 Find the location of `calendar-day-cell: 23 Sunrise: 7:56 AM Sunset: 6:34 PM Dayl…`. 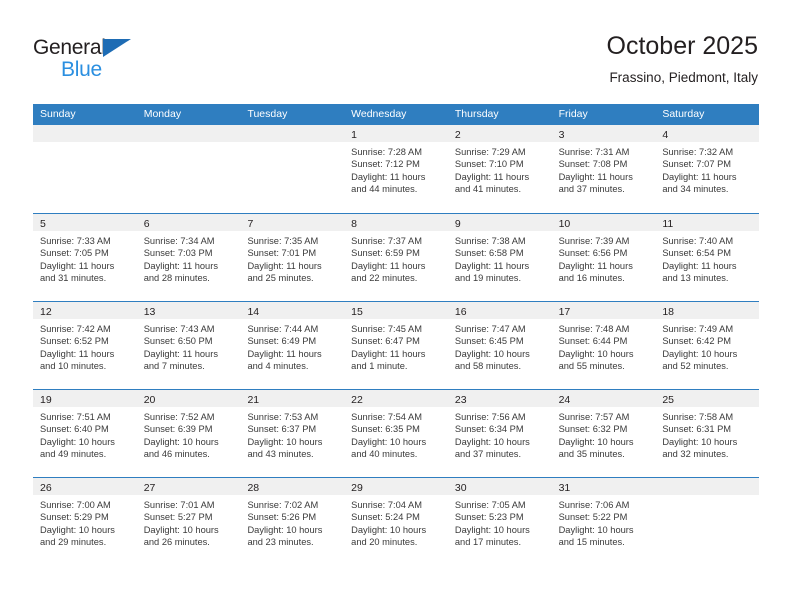

calendar-day-cell: 23 Sunrise: 7:56 AM Sunset: 6:34 PM Dayl… is located at coordinates (499, 433).